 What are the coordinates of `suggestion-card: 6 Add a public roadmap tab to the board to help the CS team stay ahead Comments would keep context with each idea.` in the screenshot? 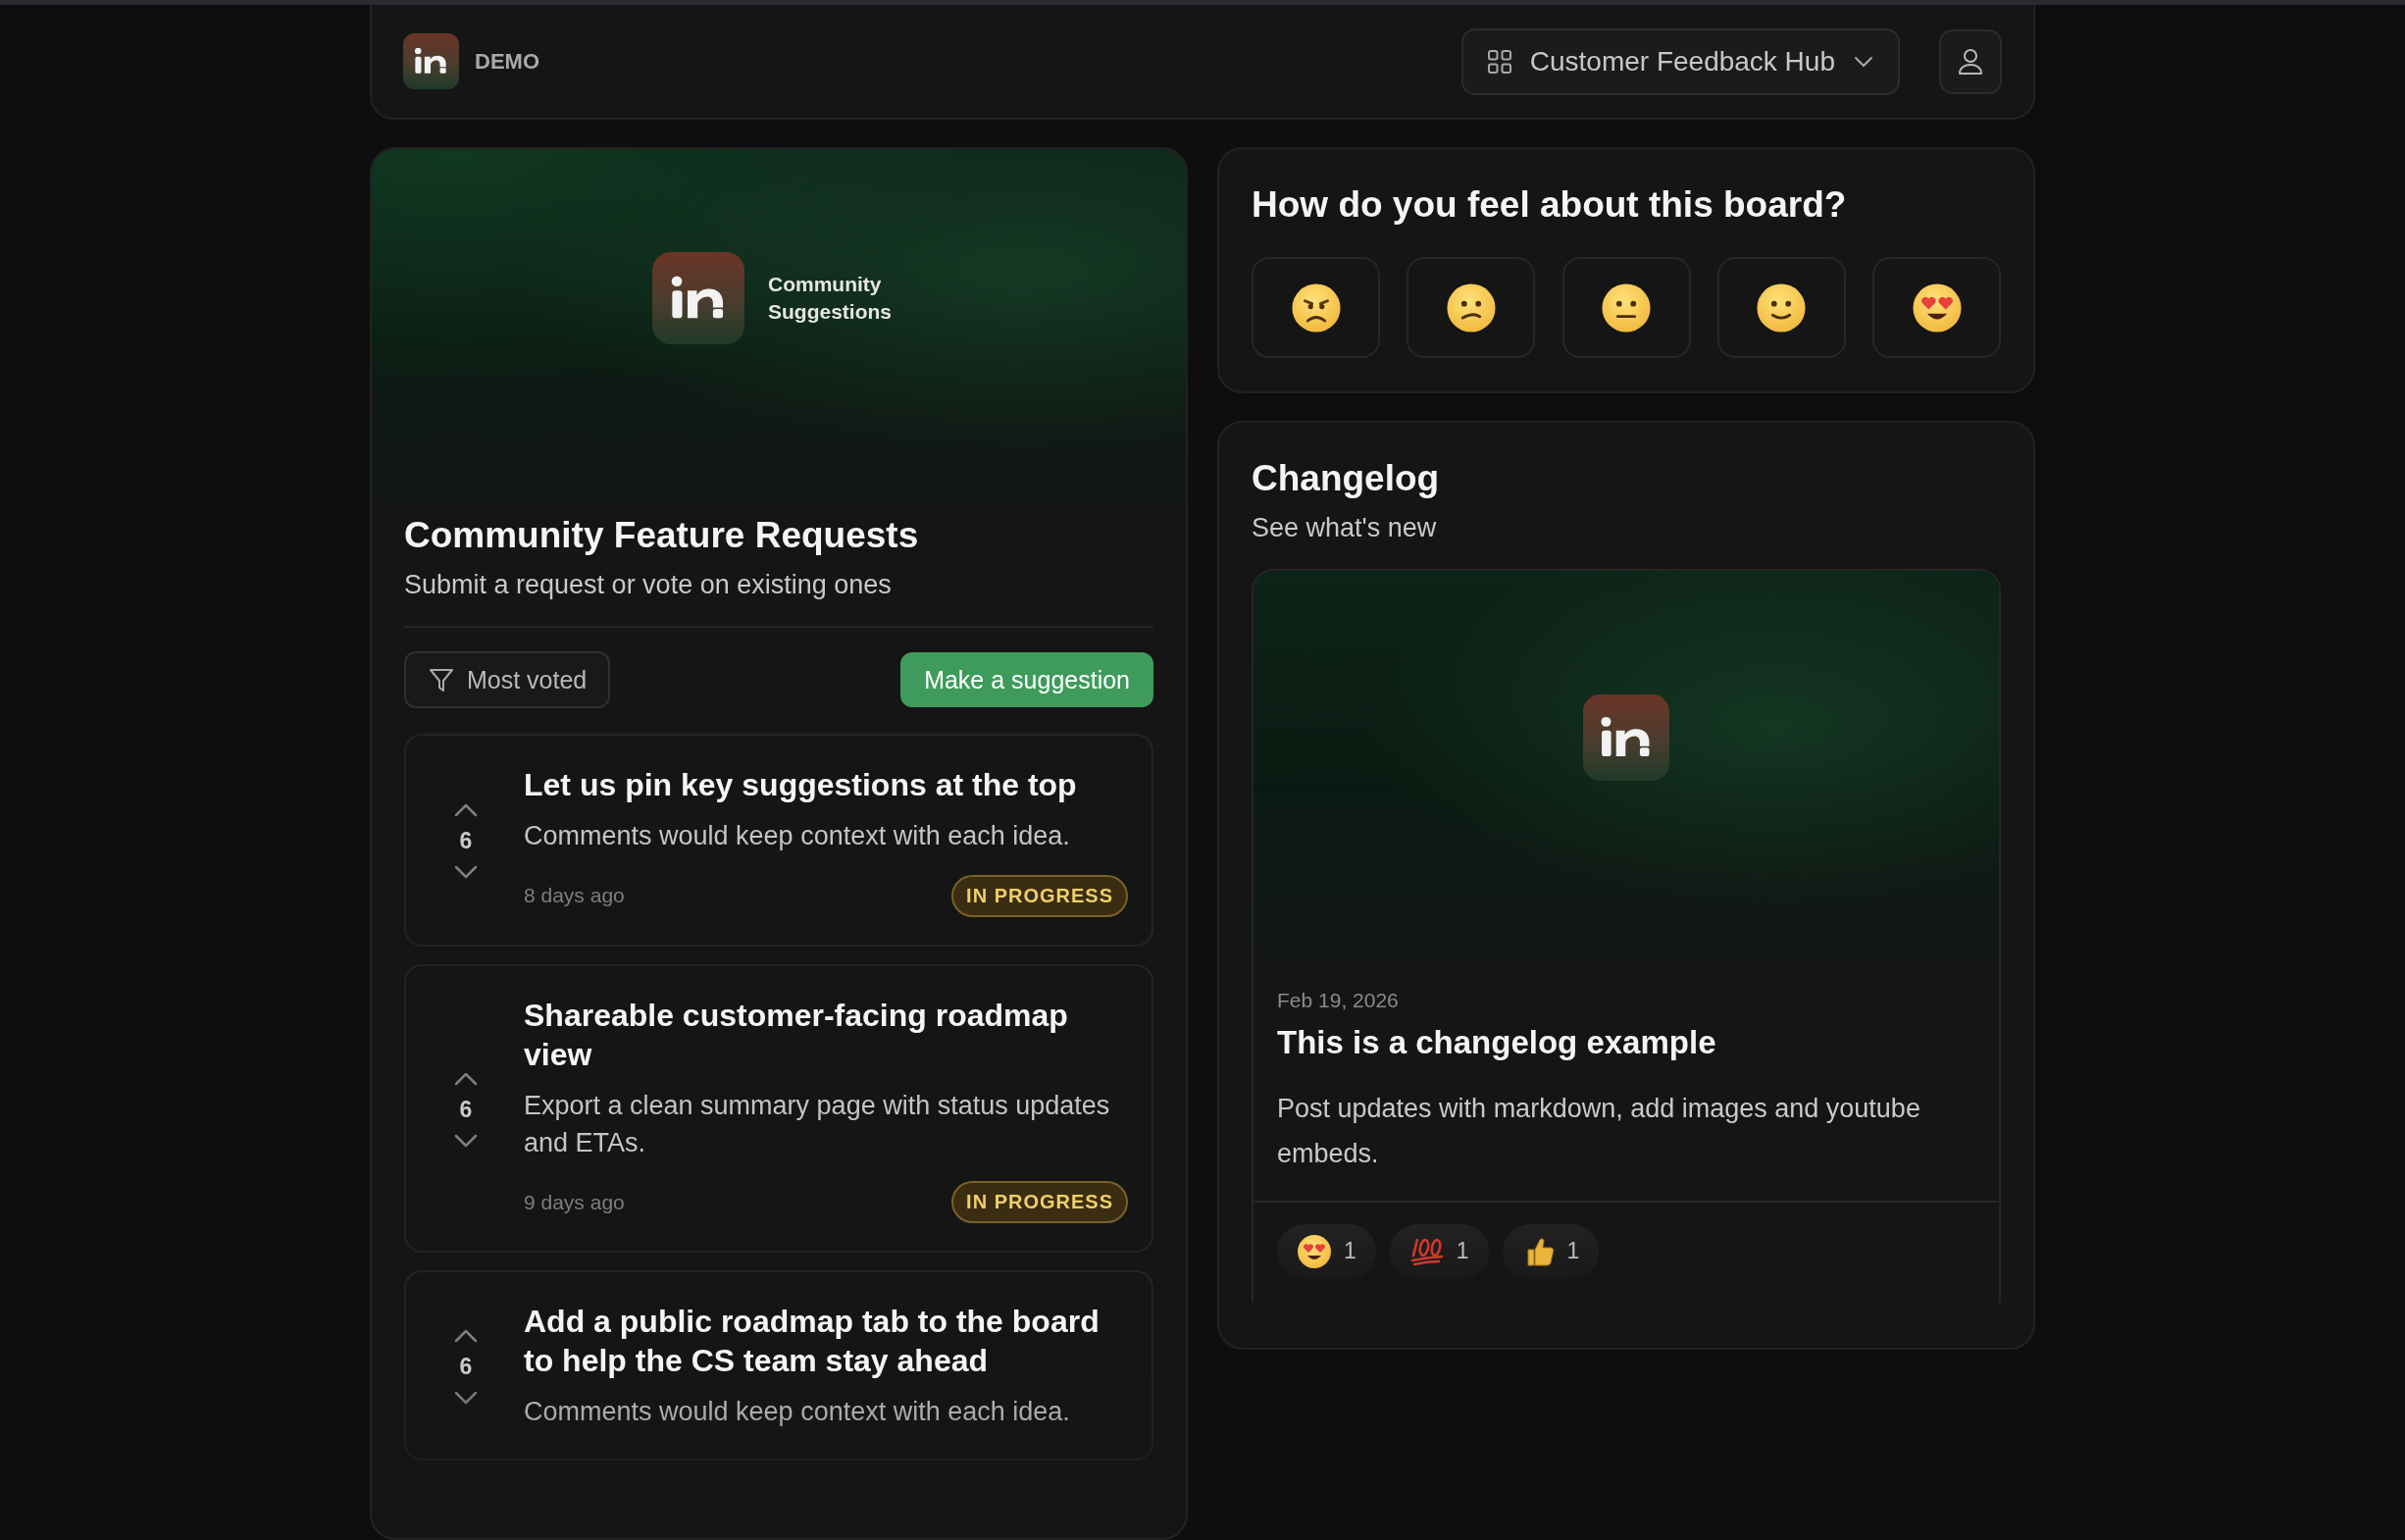 It's located at (779, 1366).